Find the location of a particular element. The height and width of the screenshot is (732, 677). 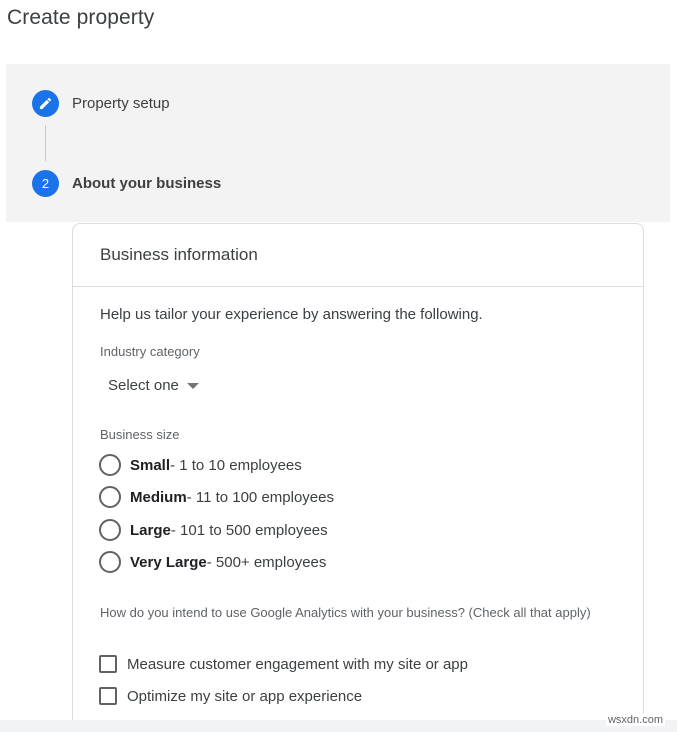

radio-medium is located at coordinates (110, 497).